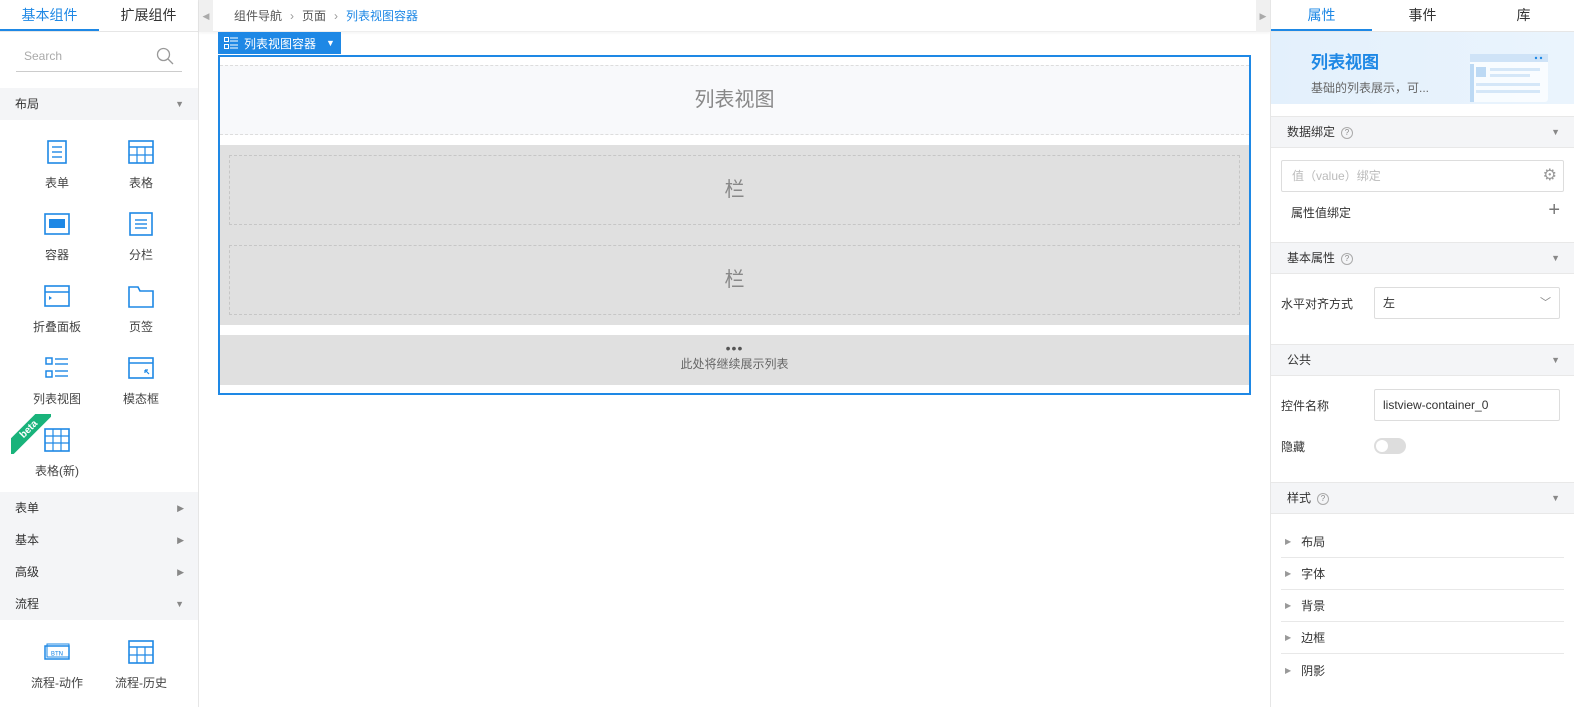 This screenshot has width=1574, height=707. I want to click on beta-label: beta, so click(31, 434).